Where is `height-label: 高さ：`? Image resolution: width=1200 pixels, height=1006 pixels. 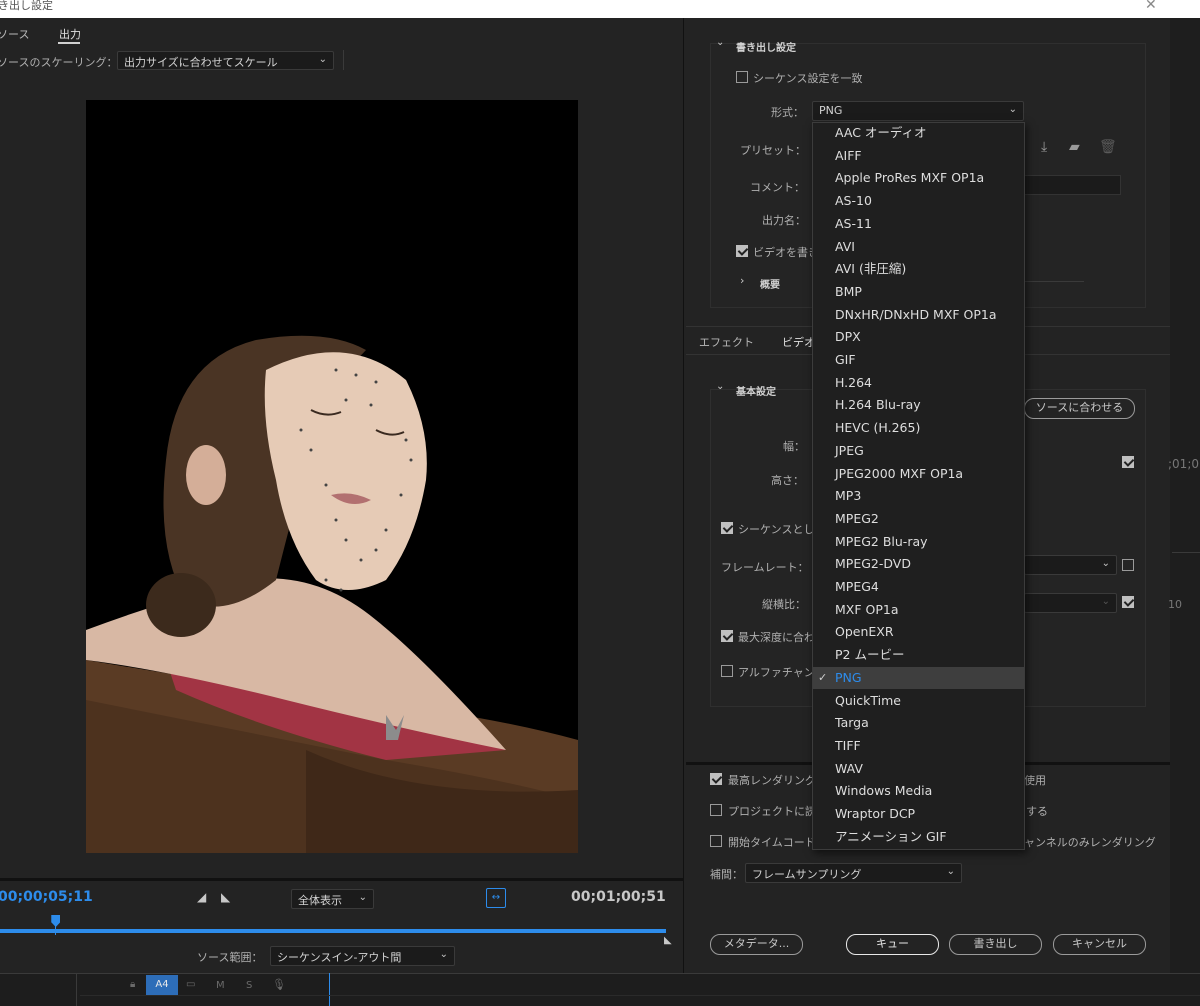 height-label: 高さ： is located at coordinates (787, 480).